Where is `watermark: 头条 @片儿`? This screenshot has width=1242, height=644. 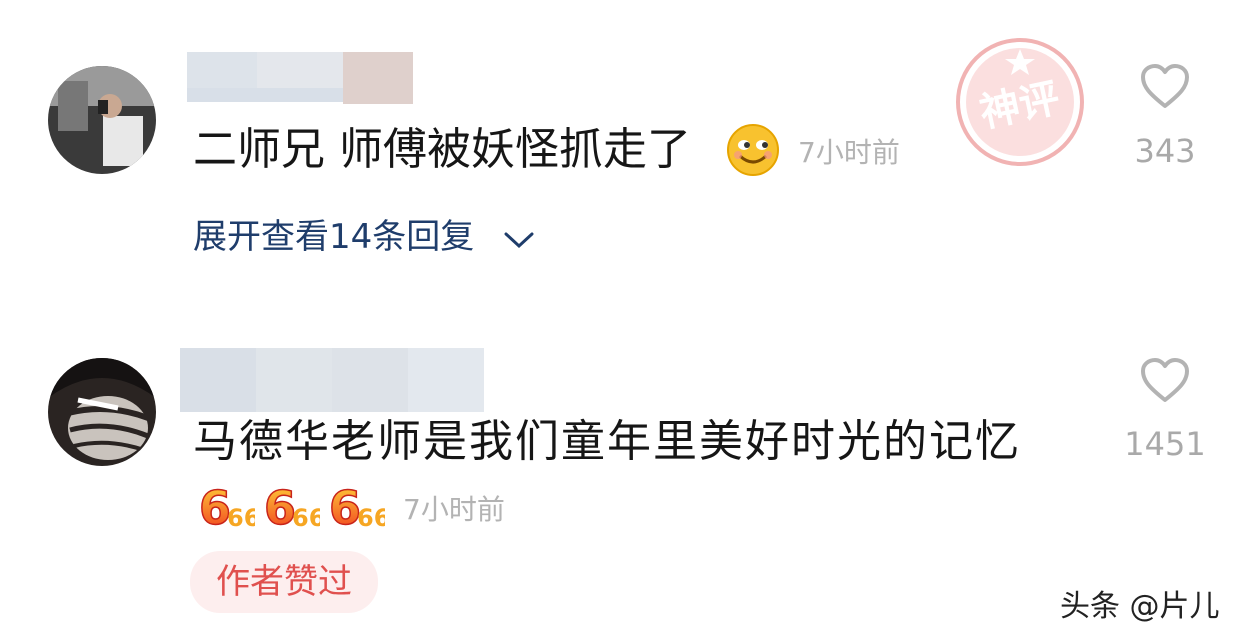 watermark: 头条 @片儿 is located at coordinates (1140, 606).